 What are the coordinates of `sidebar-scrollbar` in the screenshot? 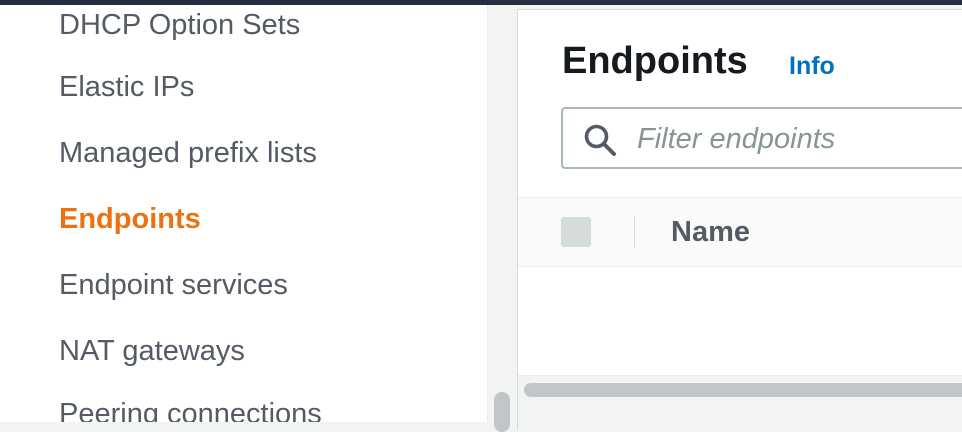 It's located at (502, 412).